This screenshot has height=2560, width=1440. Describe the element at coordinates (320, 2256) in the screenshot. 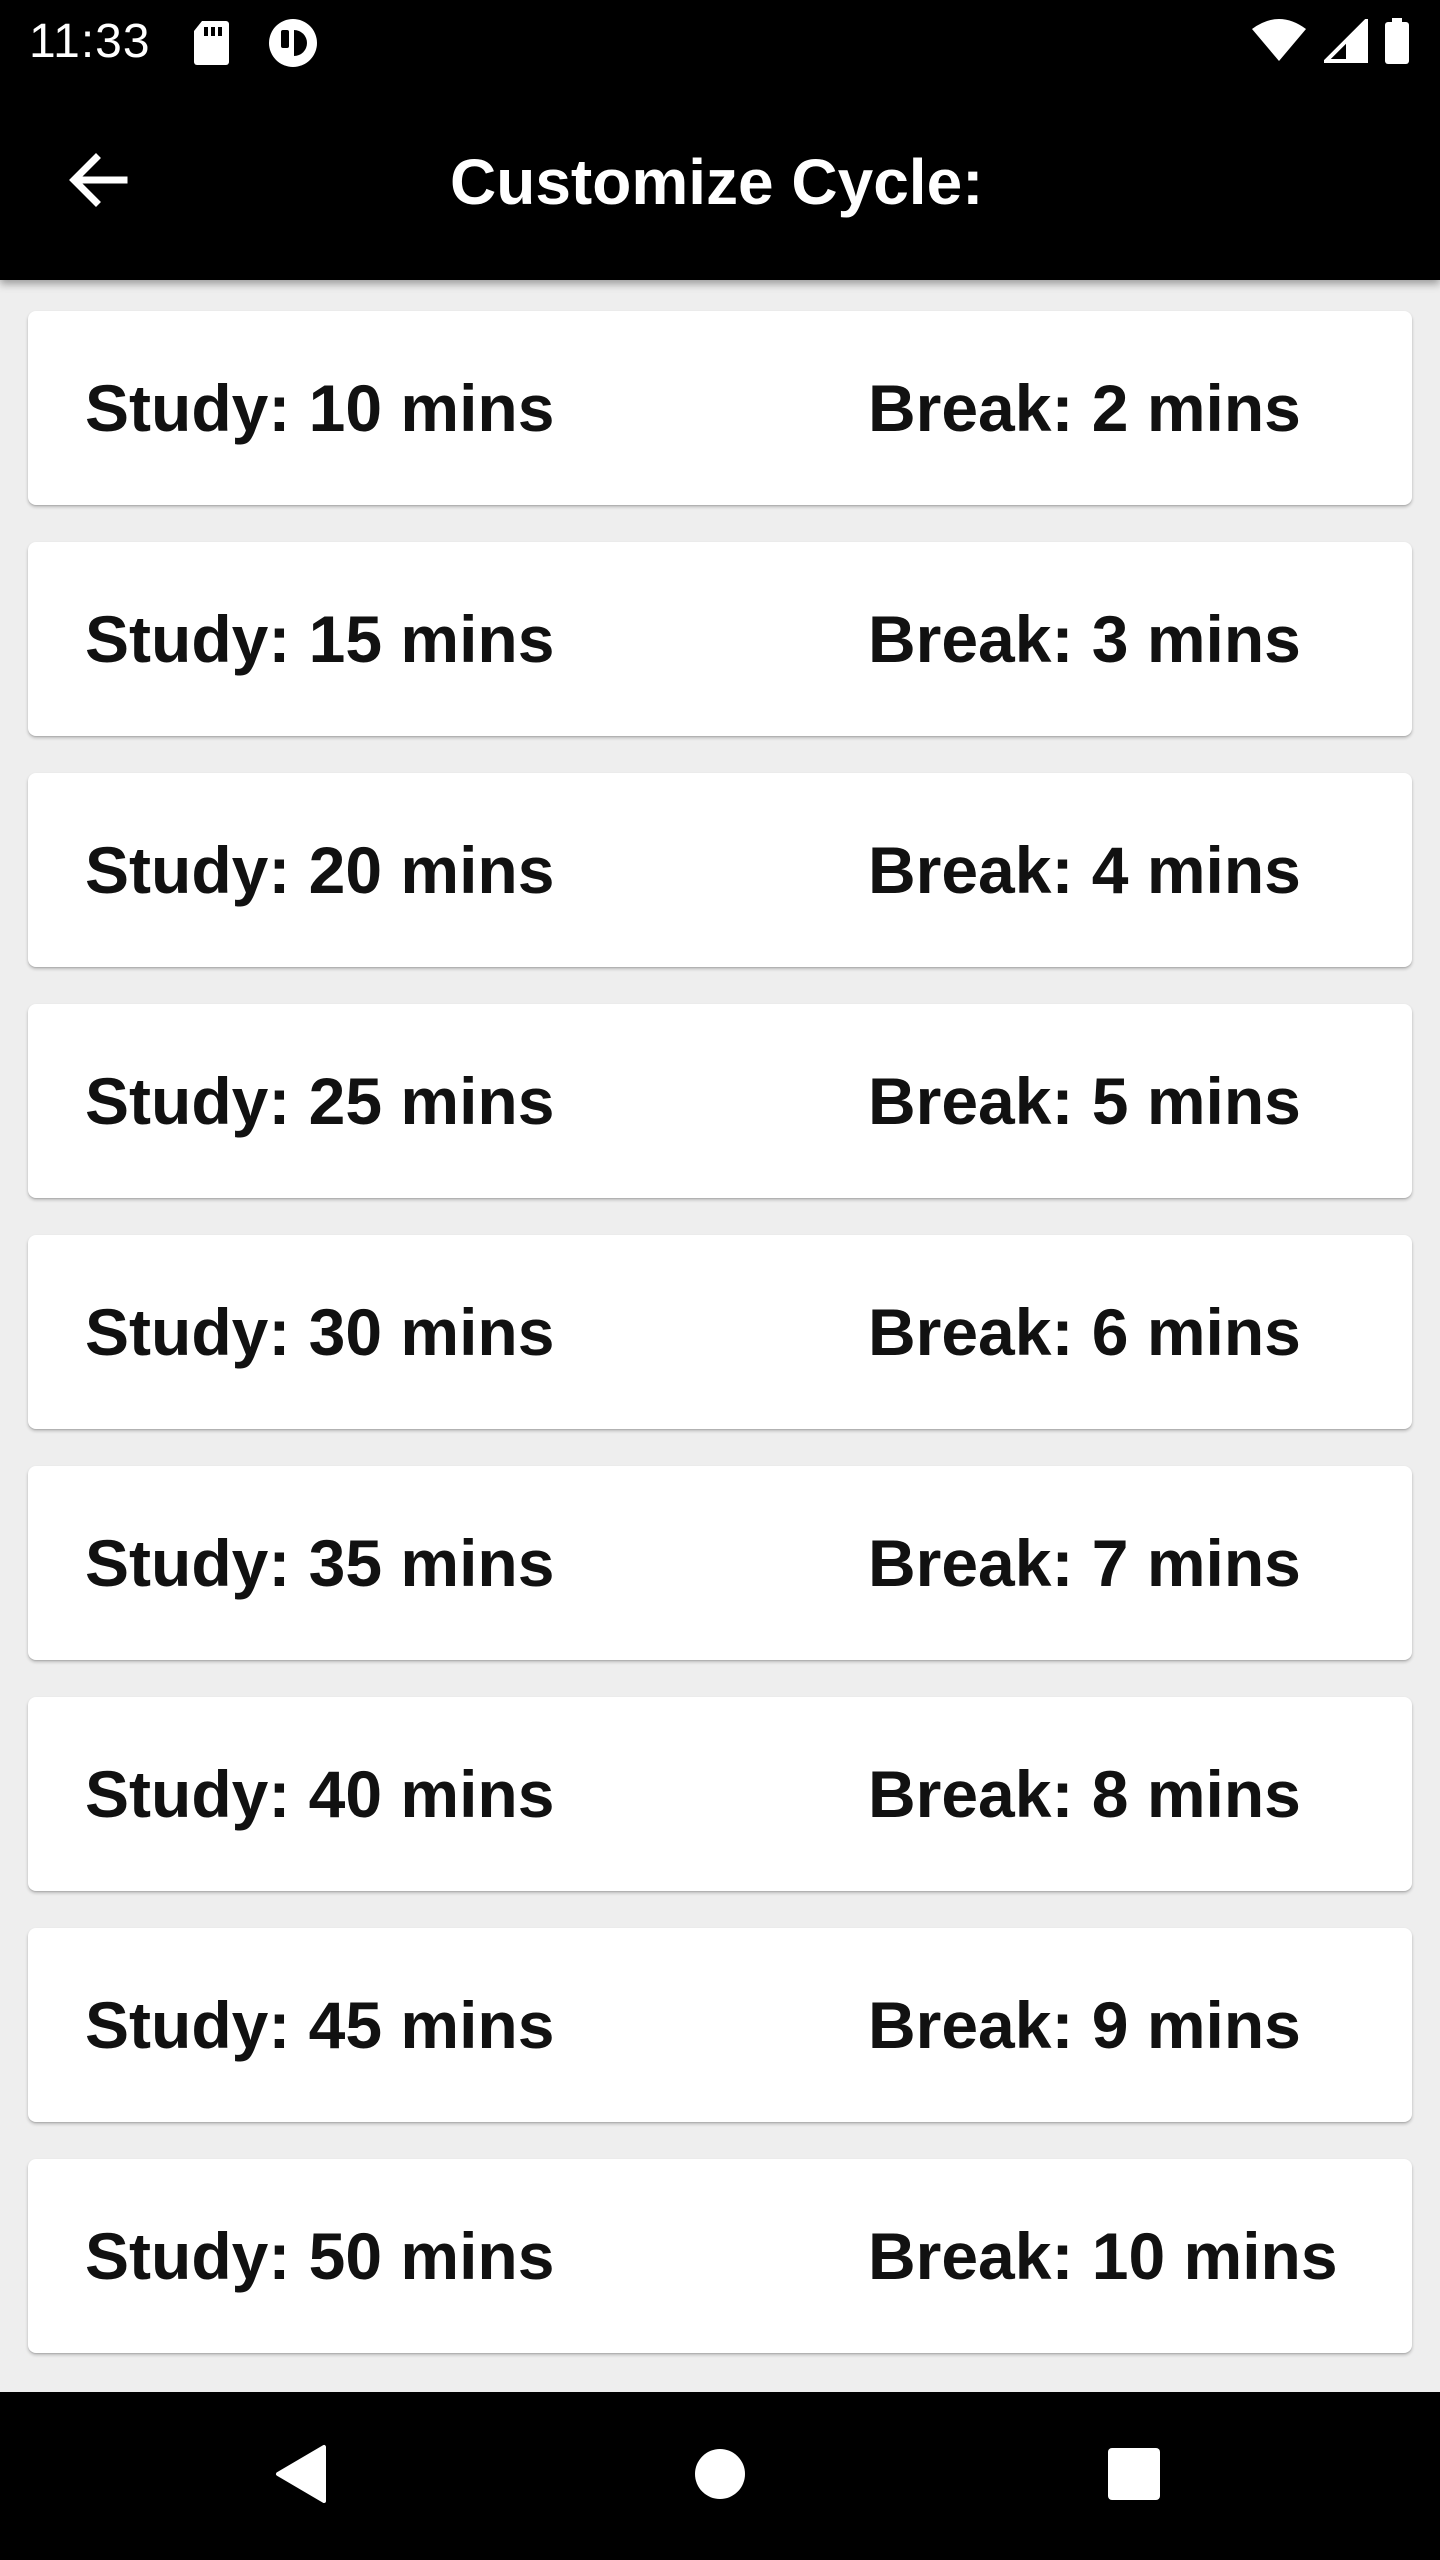

I see `study-duration-label: Study: 50 mins` at that location.